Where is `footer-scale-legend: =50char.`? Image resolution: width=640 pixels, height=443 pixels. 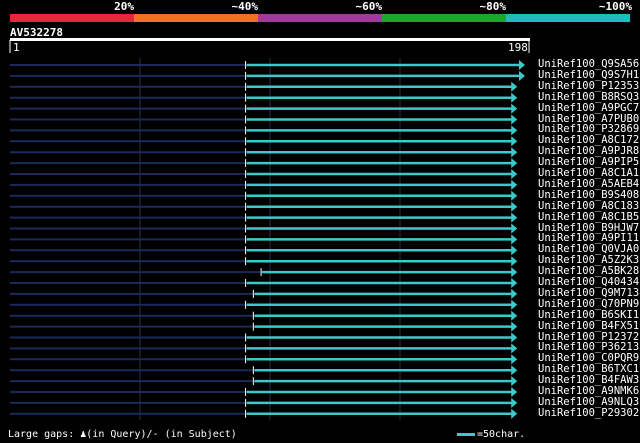
footer-scale-legend: =50char. is located at coordinates (491, 434).